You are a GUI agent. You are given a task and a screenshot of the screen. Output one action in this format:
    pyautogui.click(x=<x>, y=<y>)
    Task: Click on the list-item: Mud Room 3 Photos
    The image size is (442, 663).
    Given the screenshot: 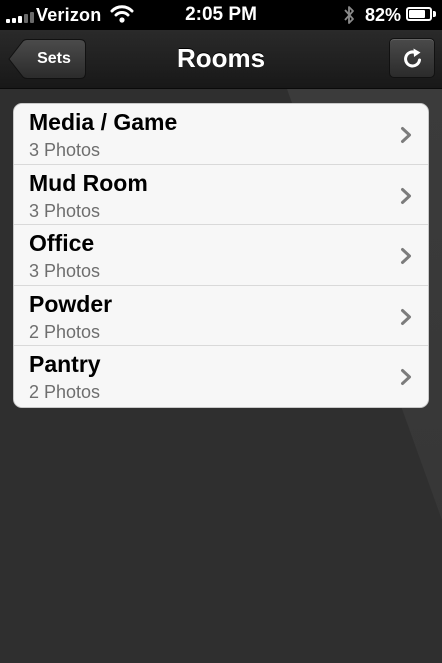 What is the action you would take?
    pyautogui.click(x=221, y=195)
    